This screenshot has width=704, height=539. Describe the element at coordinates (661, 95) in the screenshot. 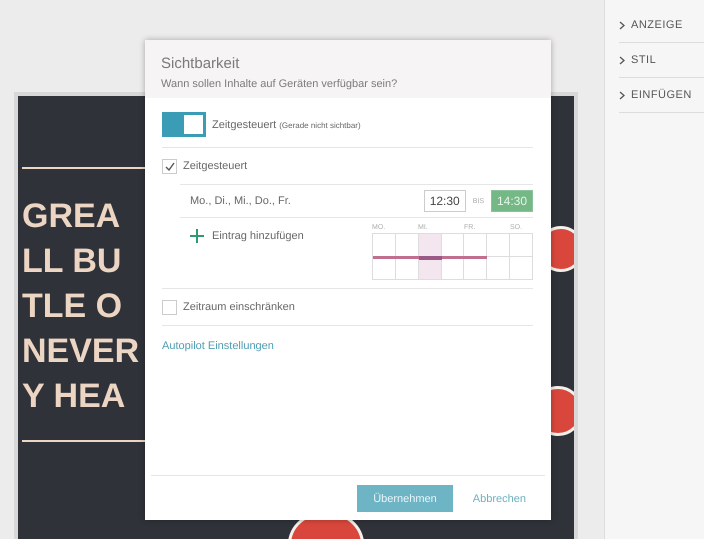

I see `panel-section: EINFÜGEN` at that location.